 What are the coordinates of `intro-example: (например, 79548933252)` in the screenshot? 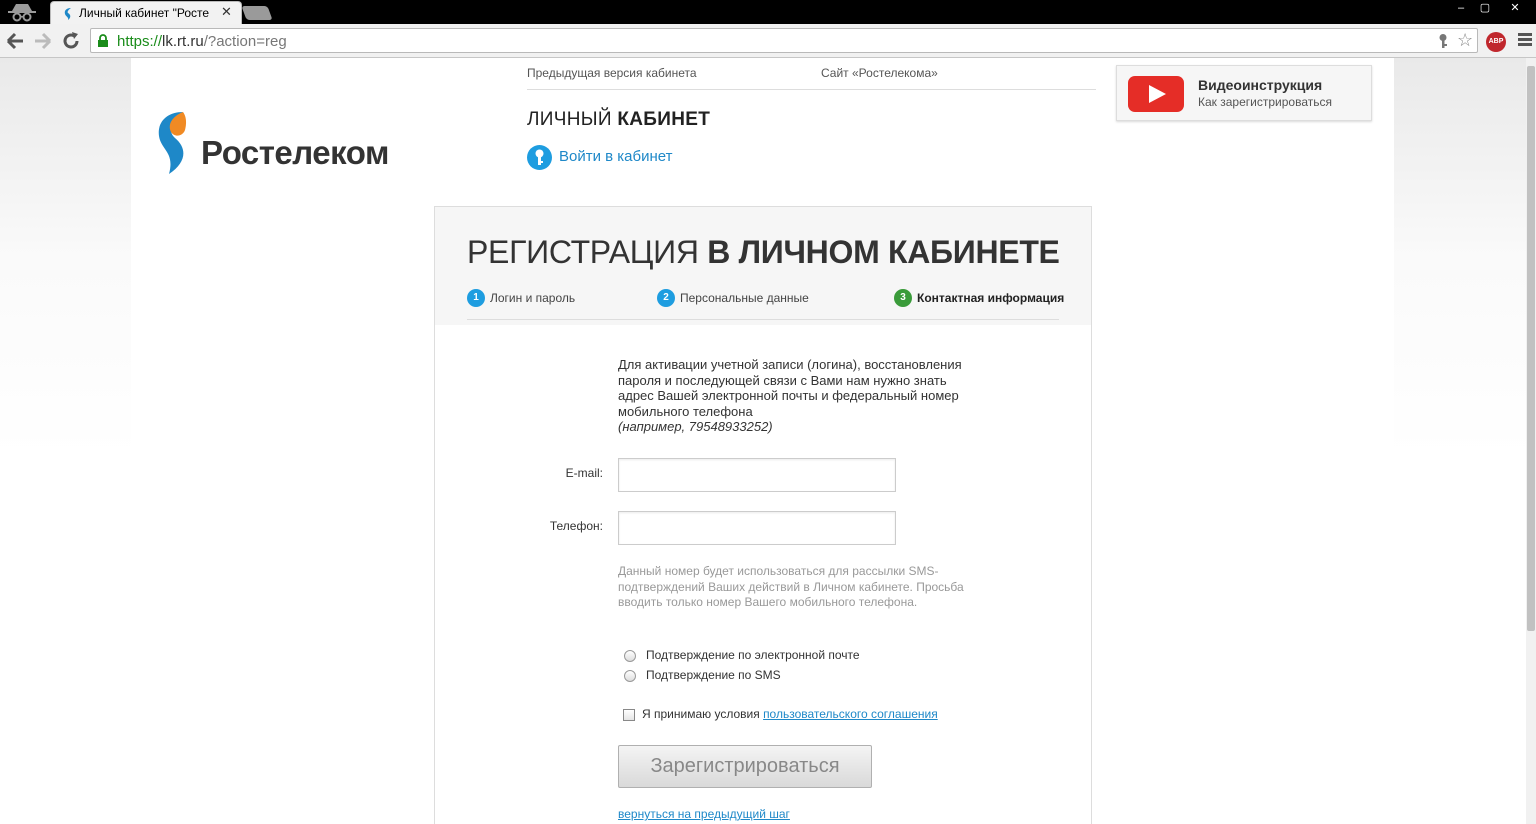 It's located at (695, 426).